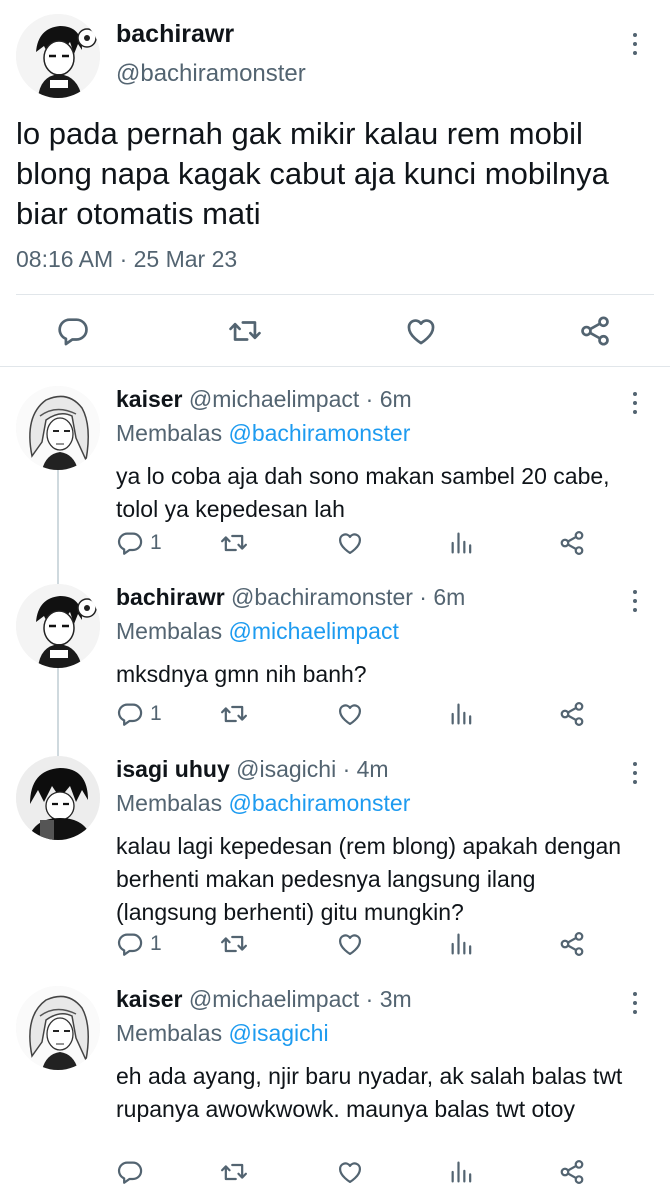 Image resolution: width=670 pixels, height=1200 pixels. I want to click on reply-header: kaiser @michaelimpact · 3m, so click(264, 999).